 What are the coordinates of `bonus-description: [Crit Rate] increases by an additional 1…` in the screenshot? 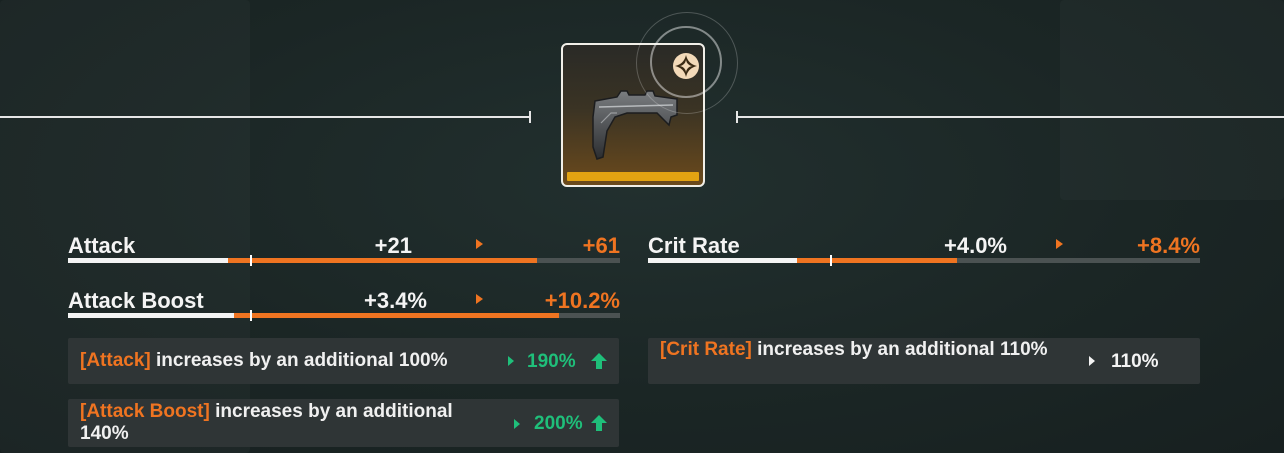 It's located at (860, 350).